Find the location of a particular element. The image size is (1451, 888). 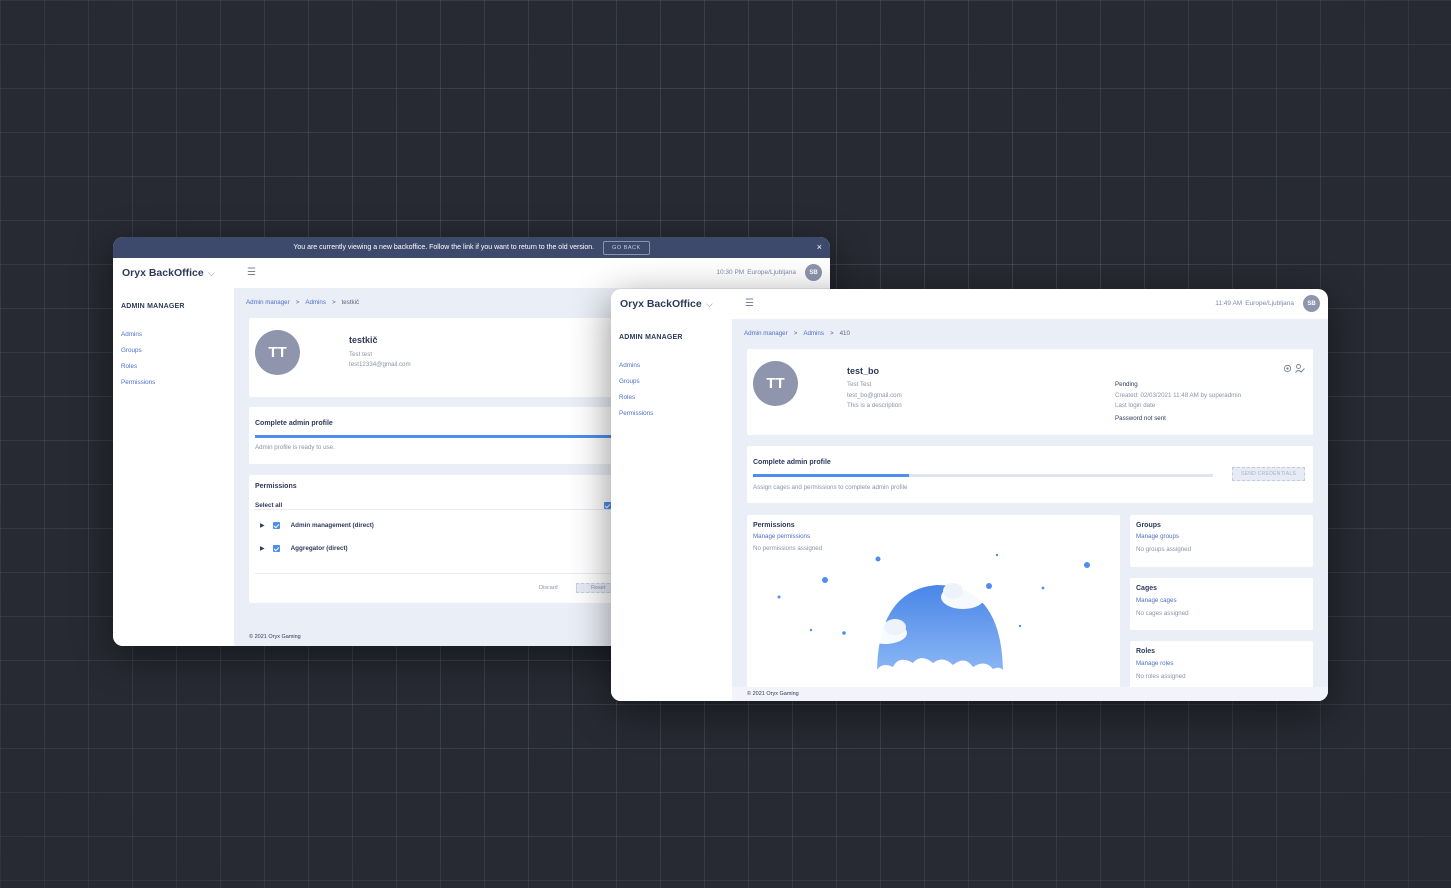

profile-email: test12334@gmail.com is located at coordinates (380, 364).